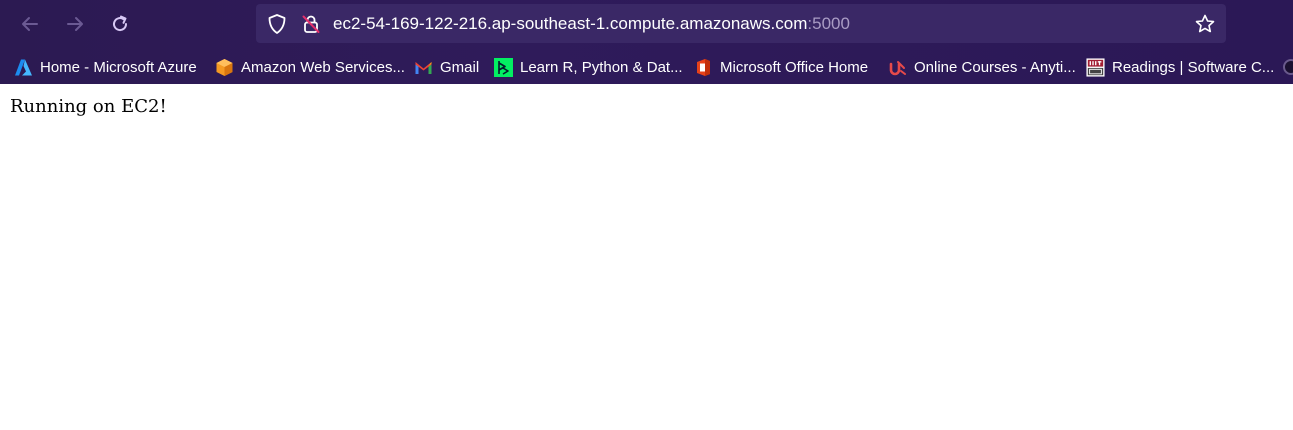 This screenshot has height=430, width=1293. Describe the element at coordinates (118, 67) in the screenshot. I see `bookmark-label: Home - Microsoft Azure` at that location.